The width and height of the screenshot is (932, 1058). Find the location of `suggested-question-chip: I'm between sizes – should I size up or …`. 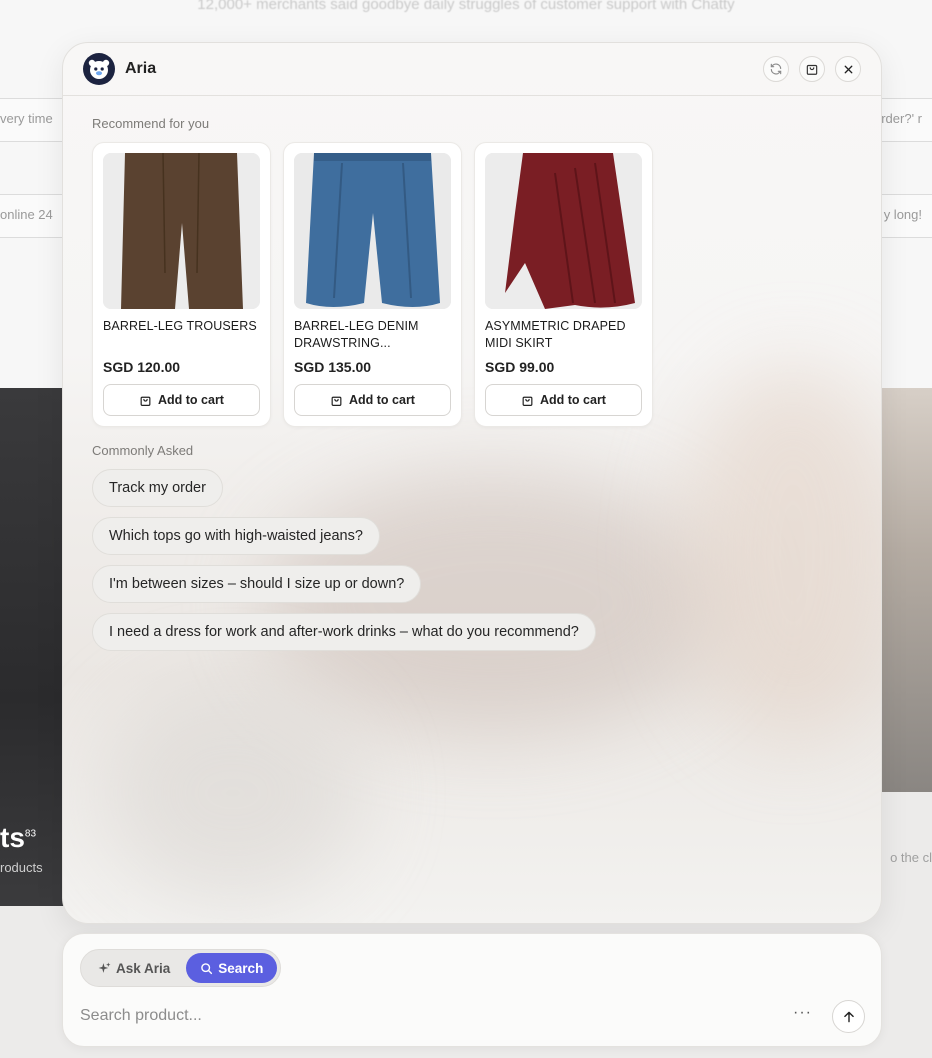

suggested-question-chip: I'm between sizes – should I size up or … is located at coordinates (257, 584).